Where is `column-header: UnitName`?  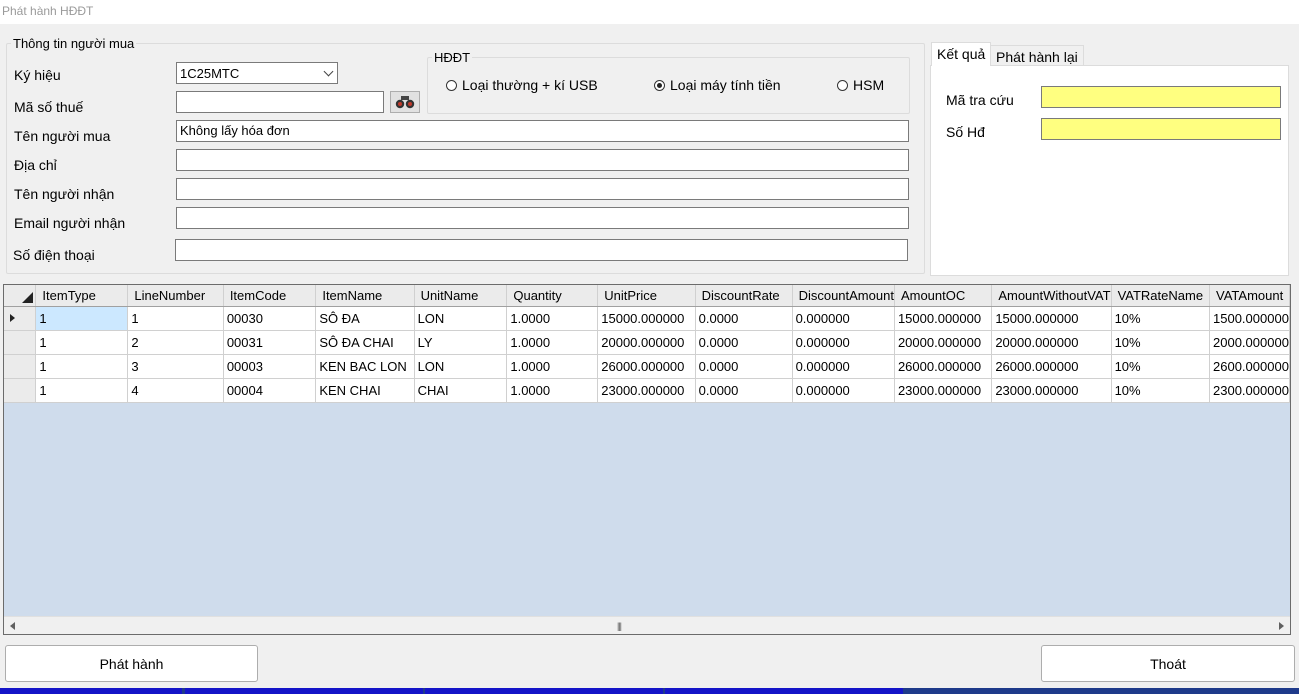 column-header: UnitName is located at coordinates (461, 296).